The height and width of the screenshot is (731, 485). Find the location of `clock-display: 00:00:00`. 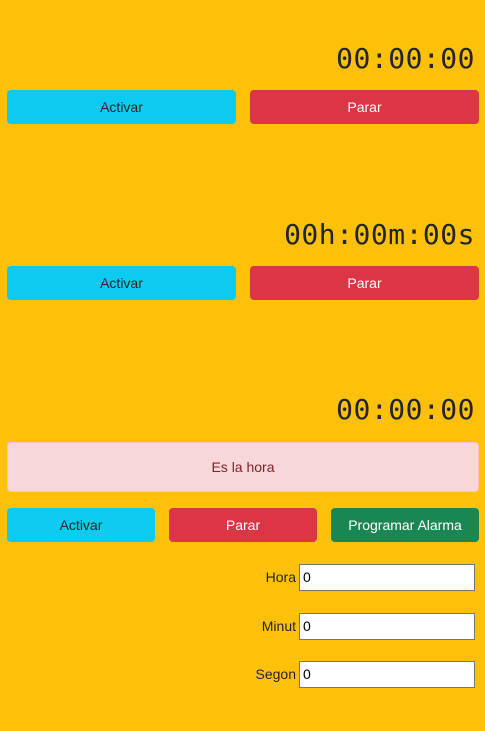

clock-display: 00:00:00 is located at coordinates (405, 58).